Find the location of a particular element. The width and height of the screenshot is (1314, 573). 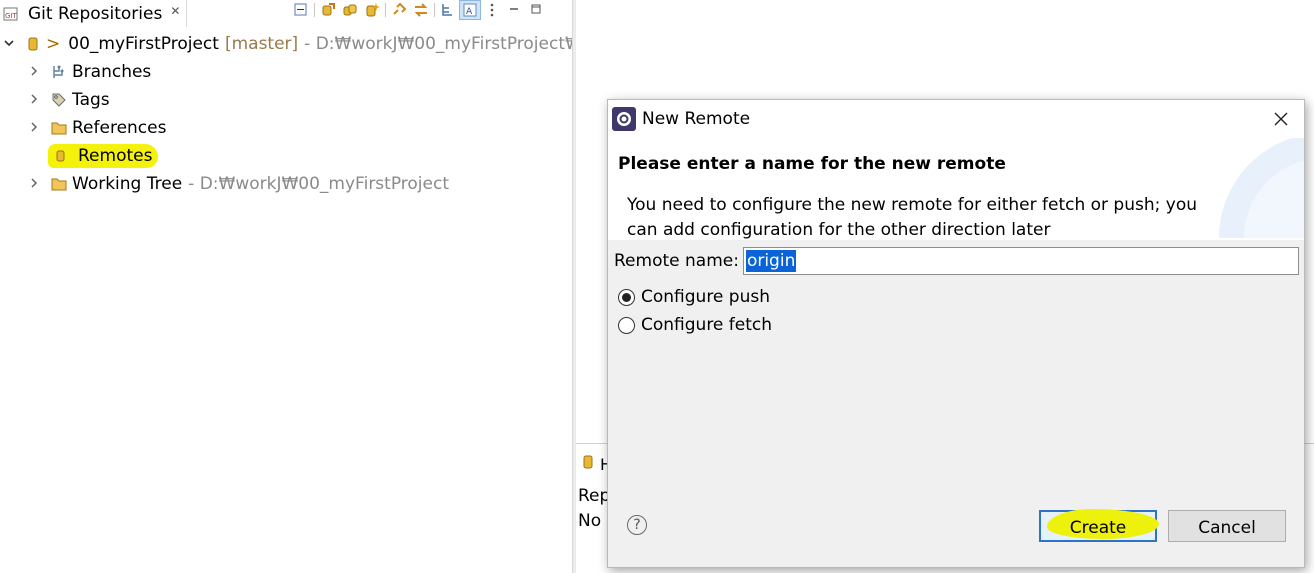

tree-node-tags: Tags is located at coordinates (68, 100).